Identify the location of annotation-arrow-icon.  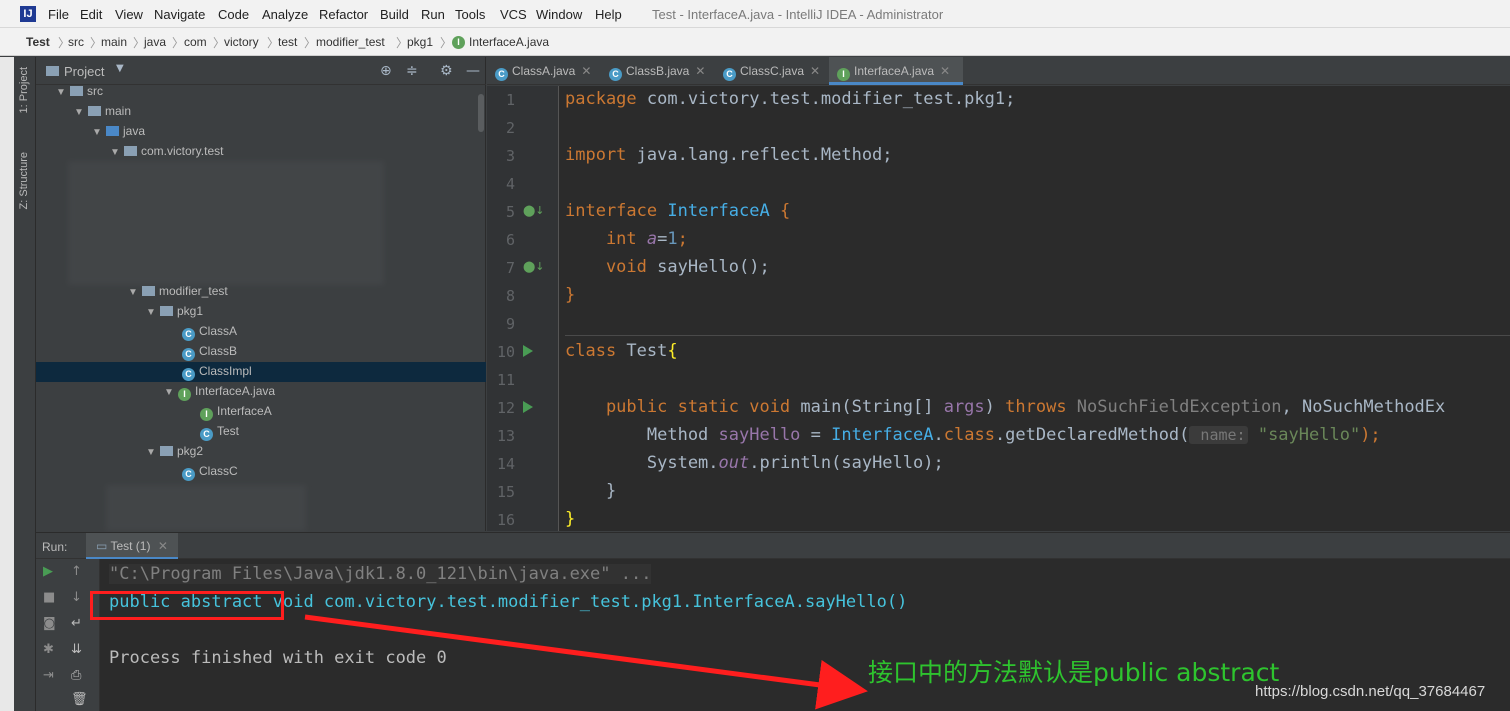
(586, 662).